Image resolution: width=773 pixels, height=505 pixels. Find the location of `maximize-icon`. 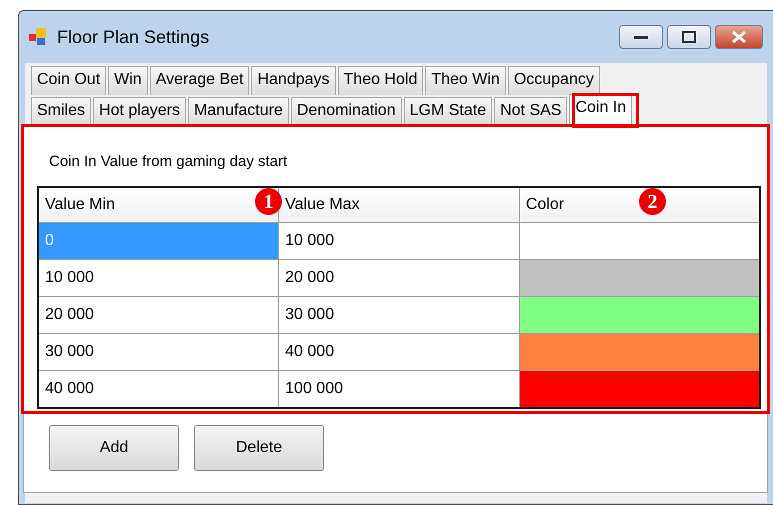

maximize-icon is located at coordinates (689, 37).